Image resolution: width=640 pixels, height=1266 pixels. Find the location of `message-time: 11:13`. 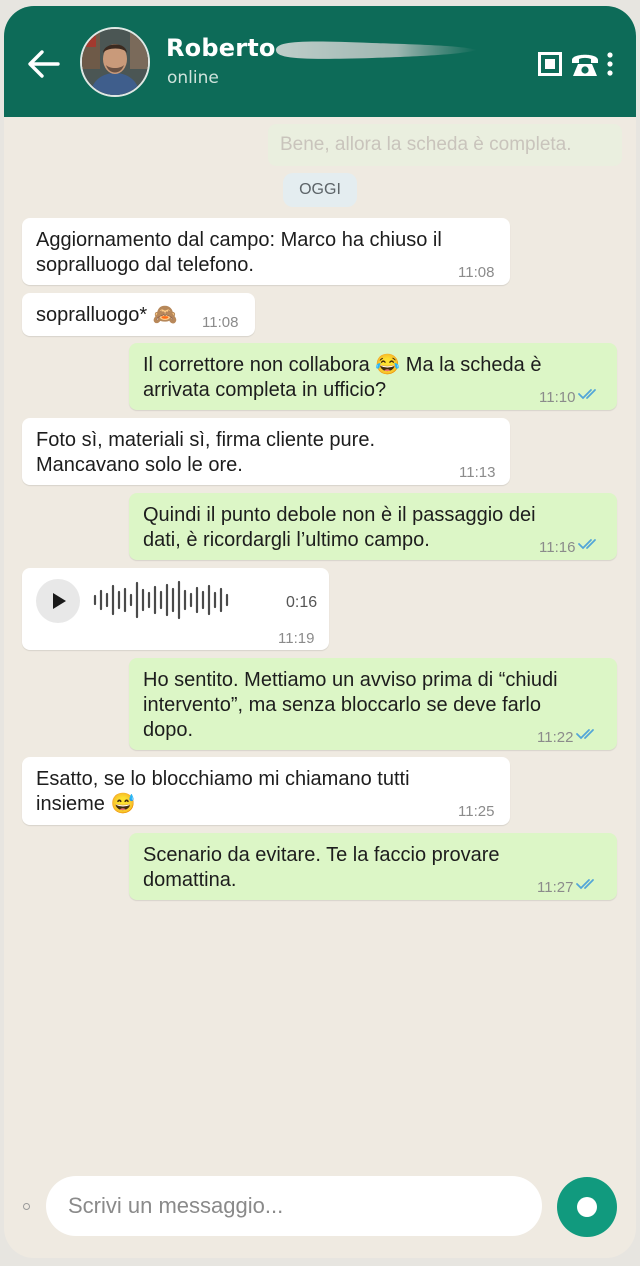

message-time: 11:13 is located at coordinates (477, 472).